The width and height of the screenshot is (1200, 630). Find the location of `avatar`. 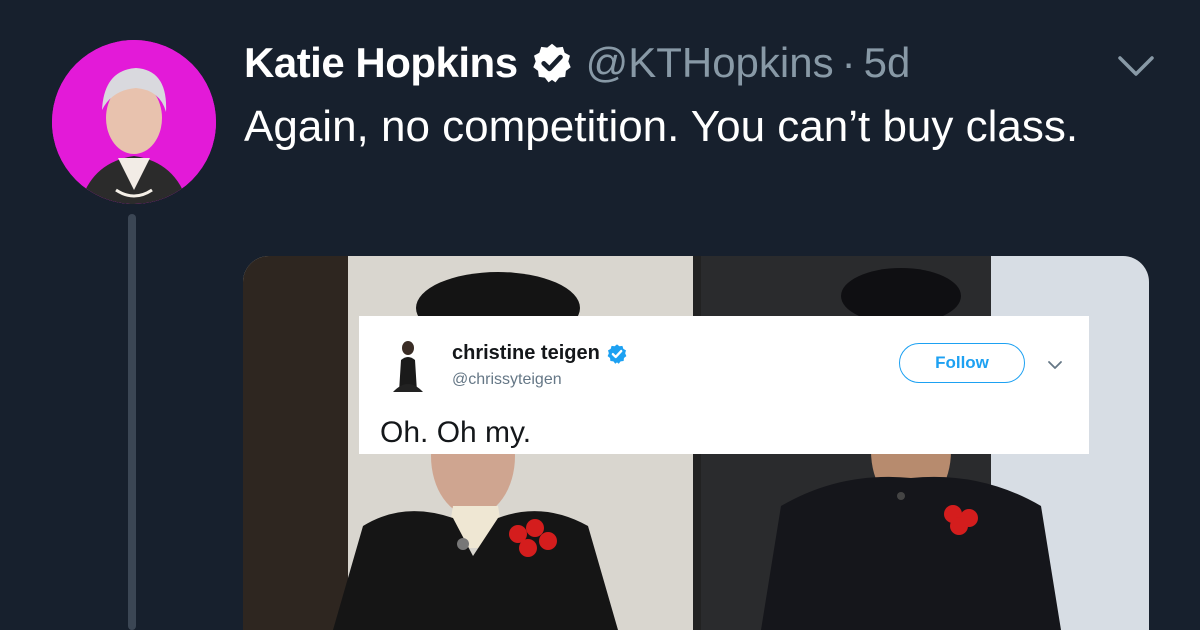

avatar is located at coordinates (134, 122).